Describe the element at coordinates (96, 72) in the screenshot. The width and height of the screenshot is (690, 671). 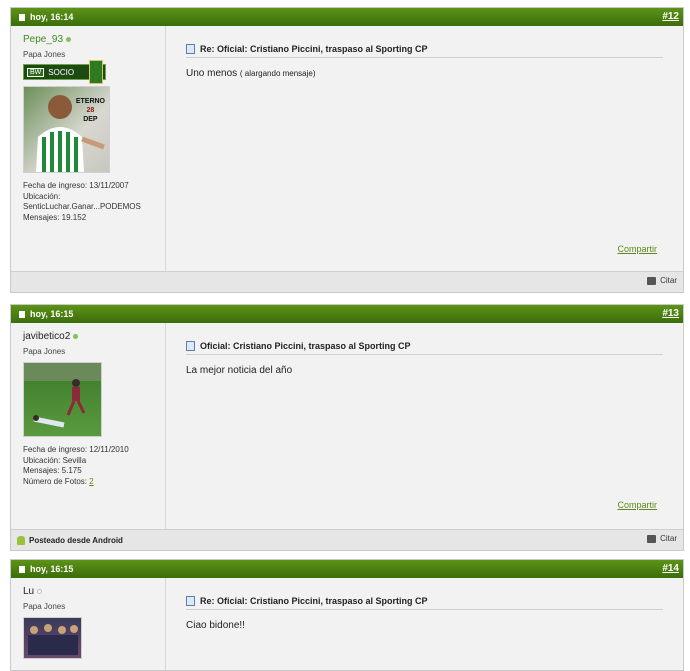
I see `club-crest-icon` at that location.